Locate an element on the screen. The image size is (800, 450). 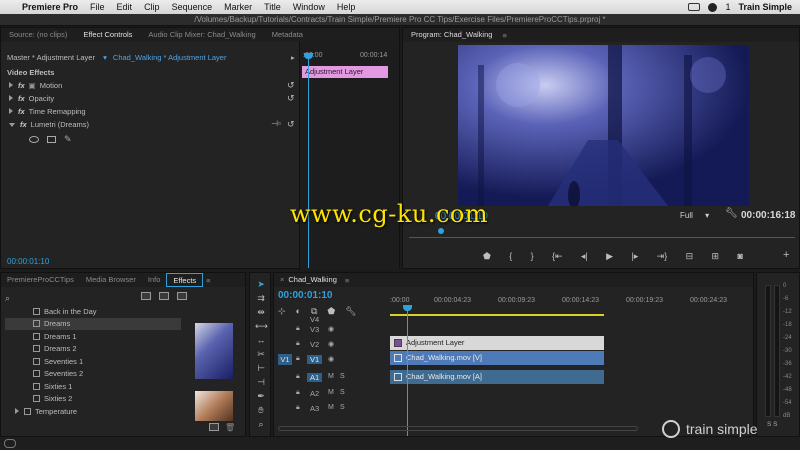
accelerated-effects-icon is located at coordinates (146, 296).